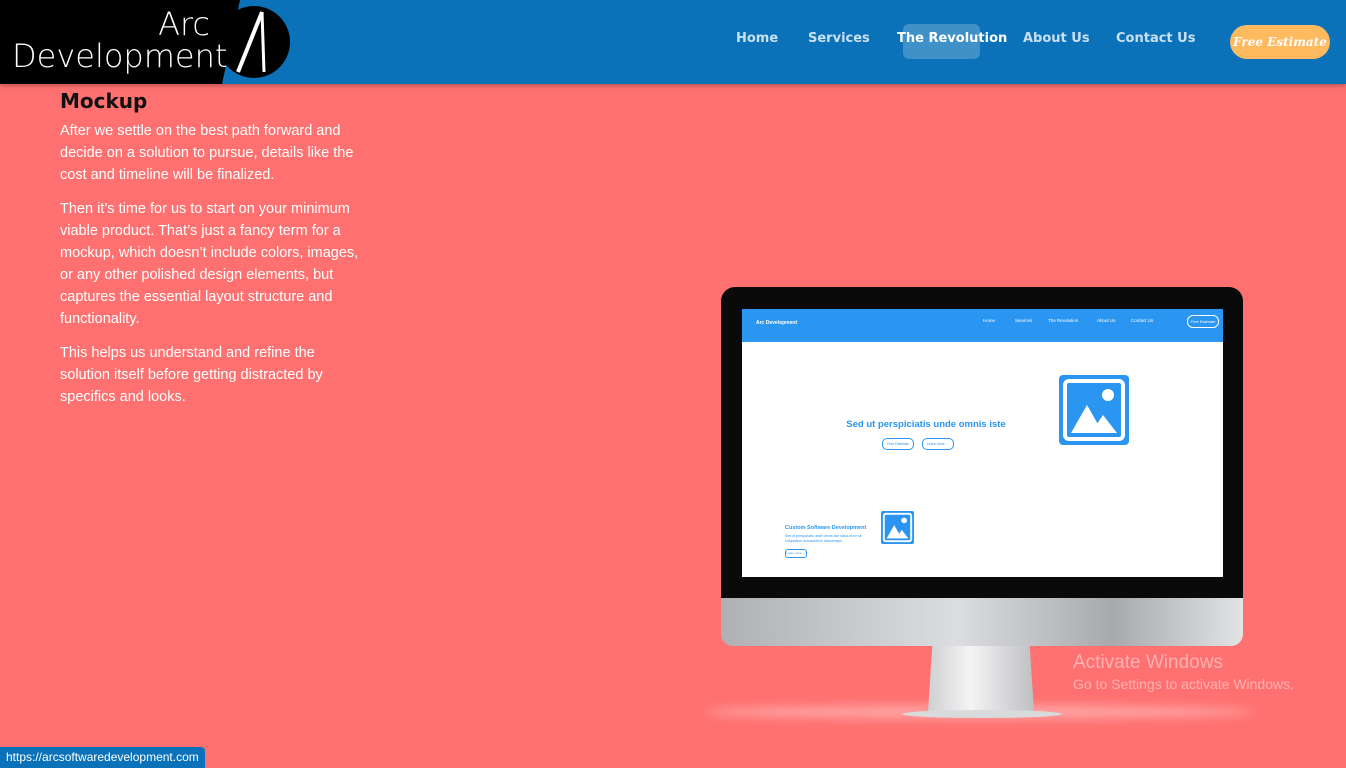 This screenshot has height=768, width=1346. I want to click on monitor-chin, so click(982, 622).